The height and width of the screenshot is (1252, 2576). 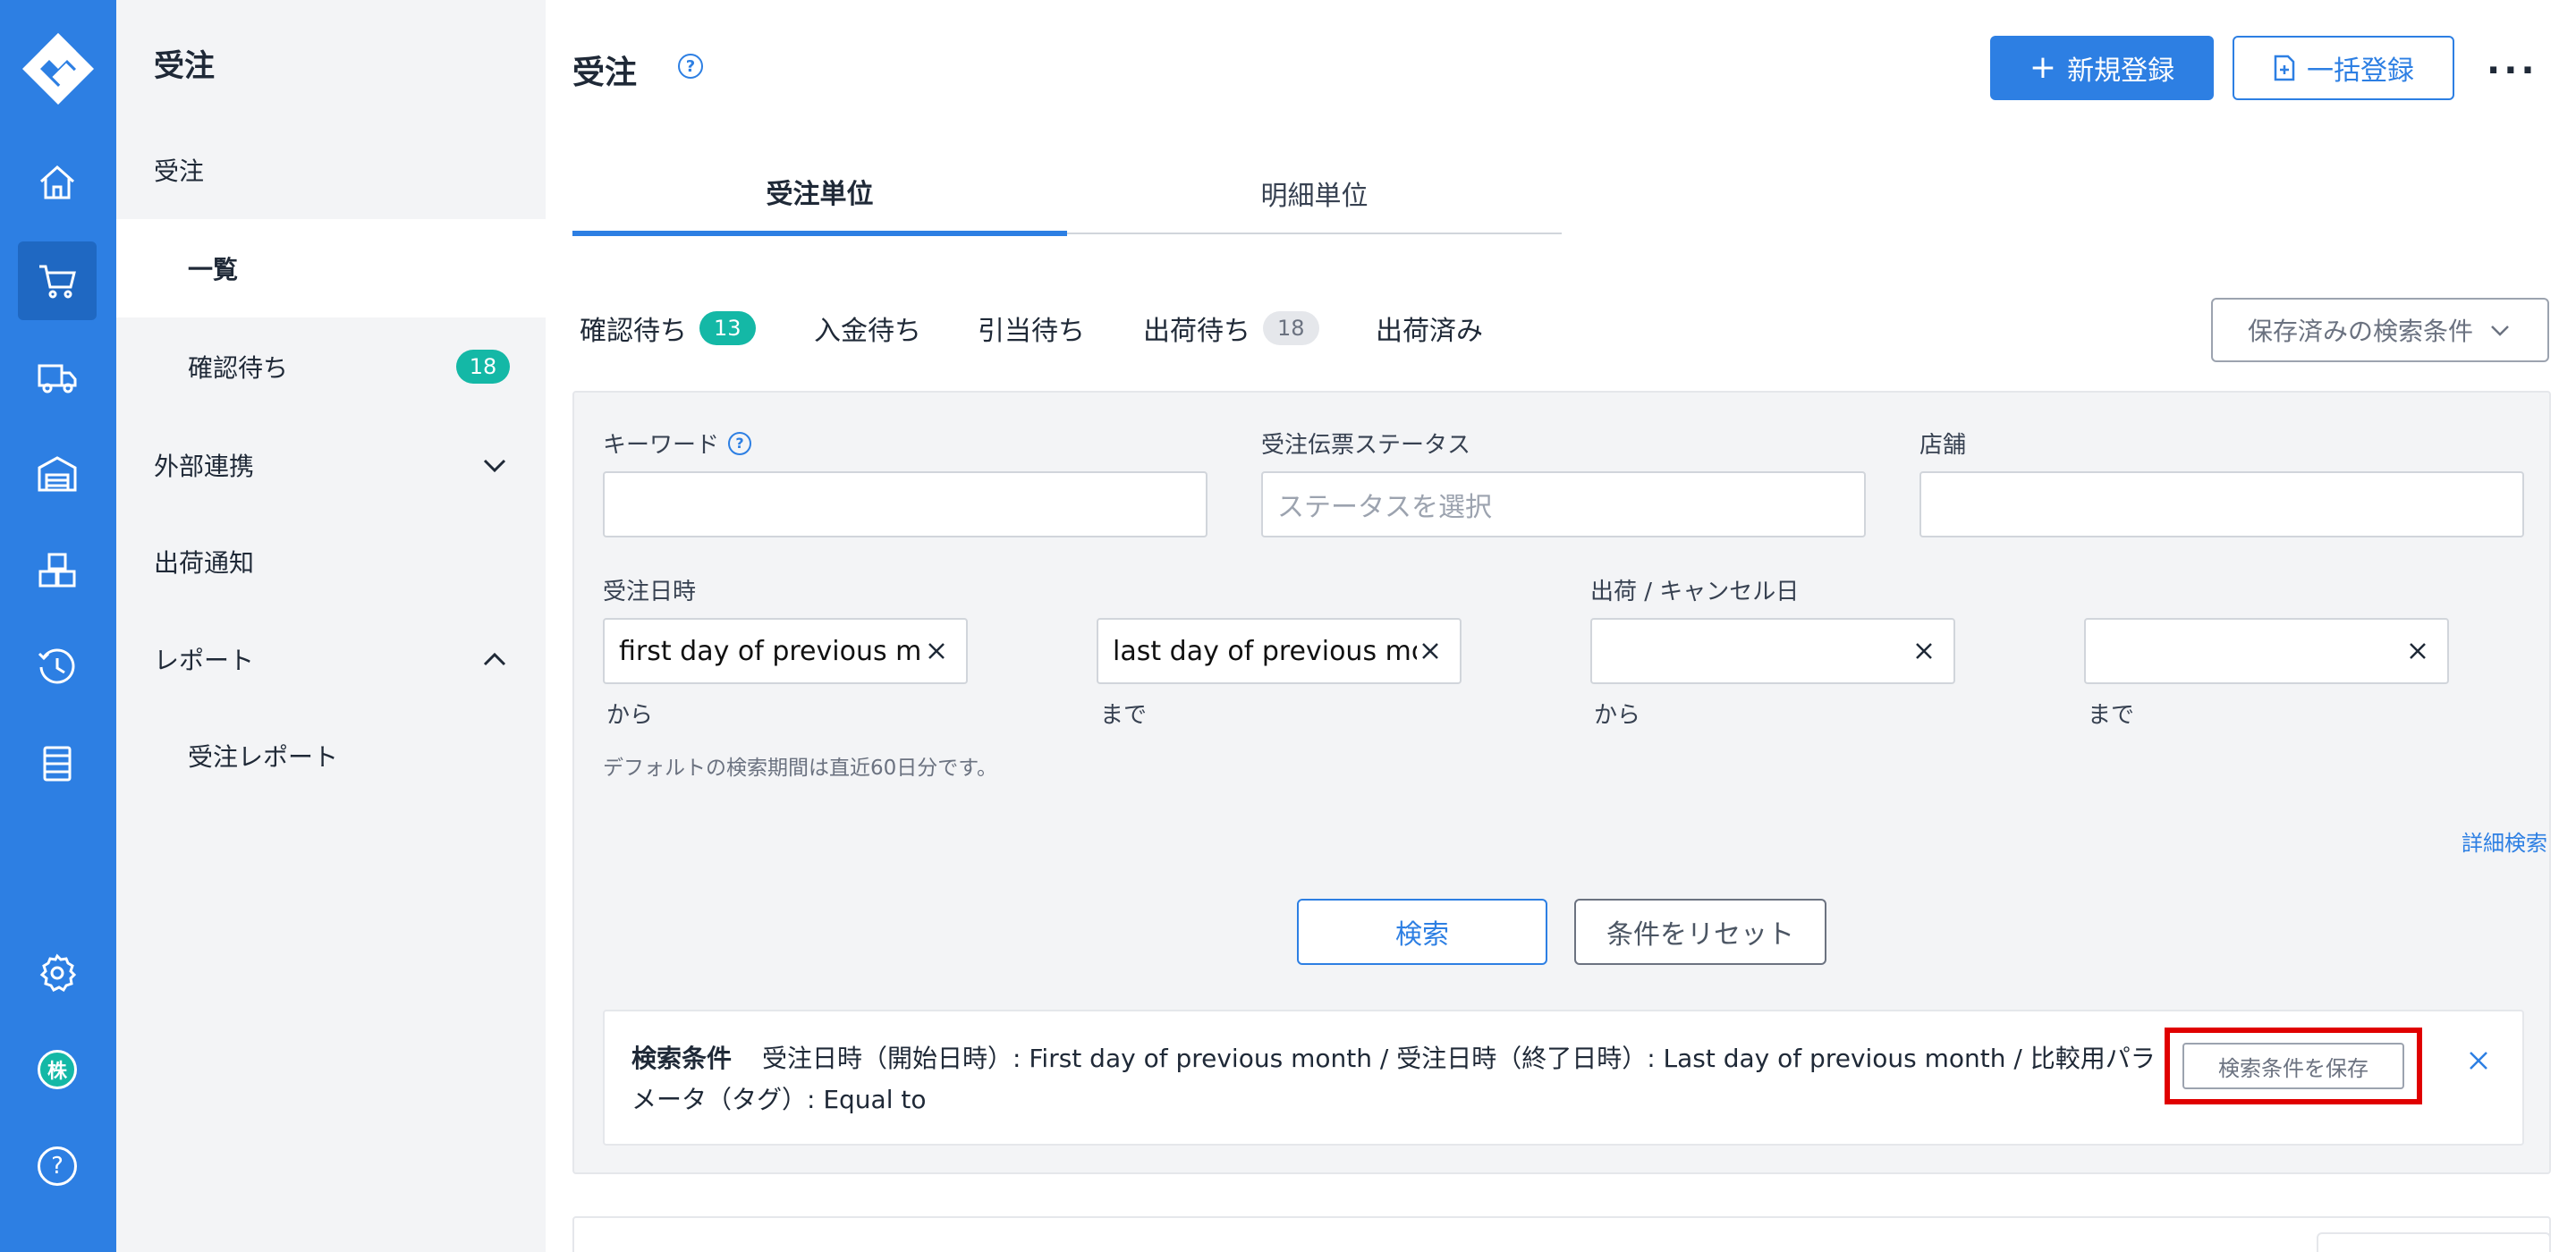 I want to click on advanced-search-link: 詳細検索, so click(x=2504, y=841).